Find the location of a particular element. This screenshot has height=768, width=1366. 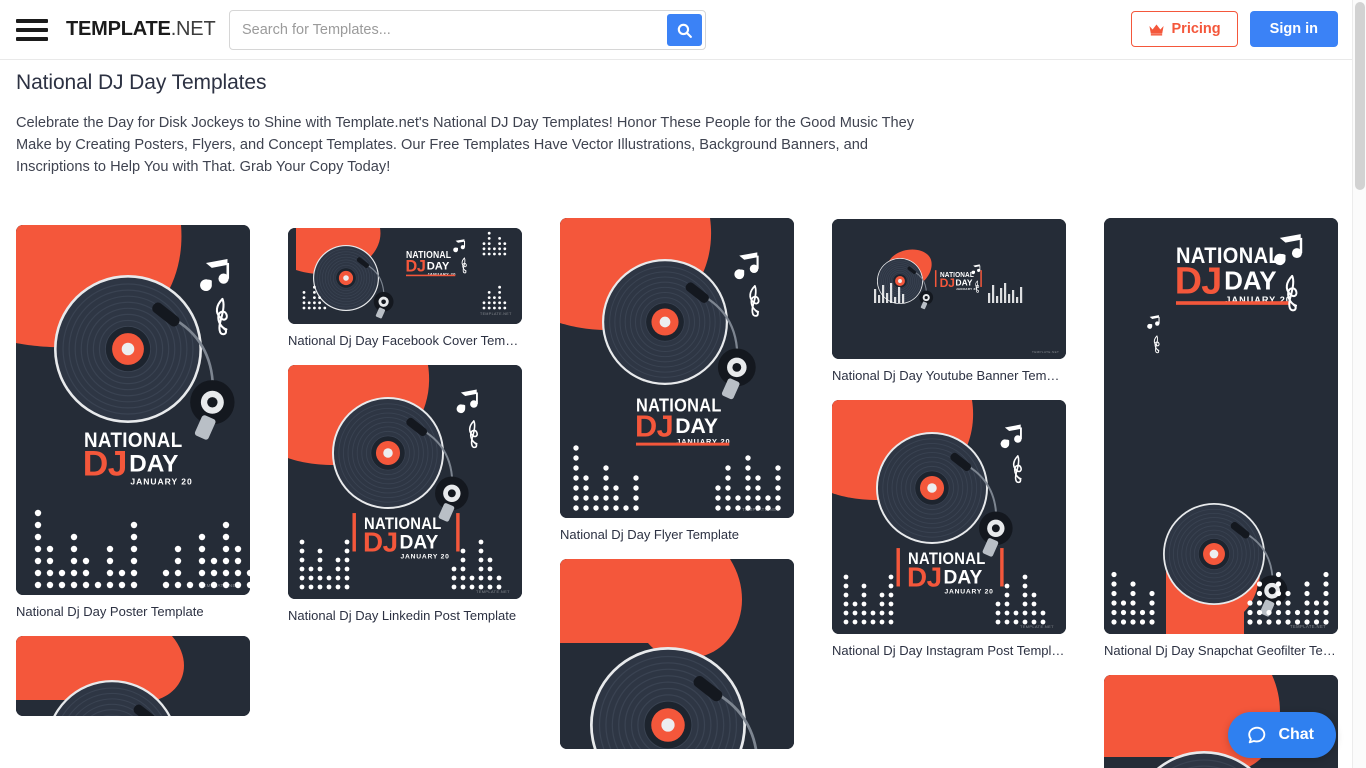

brand-name-bold: TEMPLATE is located at coordinates (118, 29).